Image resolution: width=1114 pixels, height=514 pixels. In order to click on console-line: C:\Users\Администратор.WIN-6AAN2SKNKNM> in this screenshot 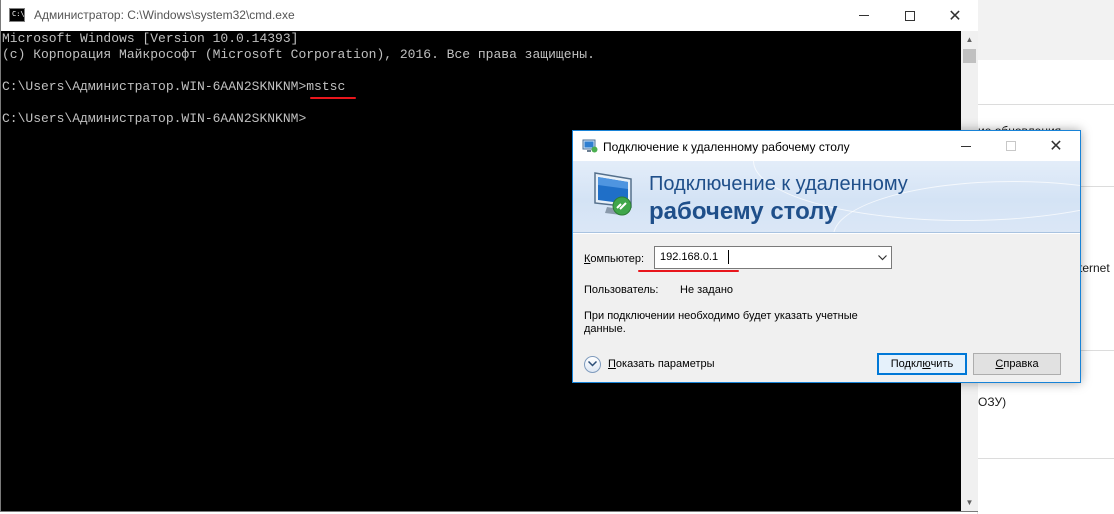, I will do `click(154, 118)`.